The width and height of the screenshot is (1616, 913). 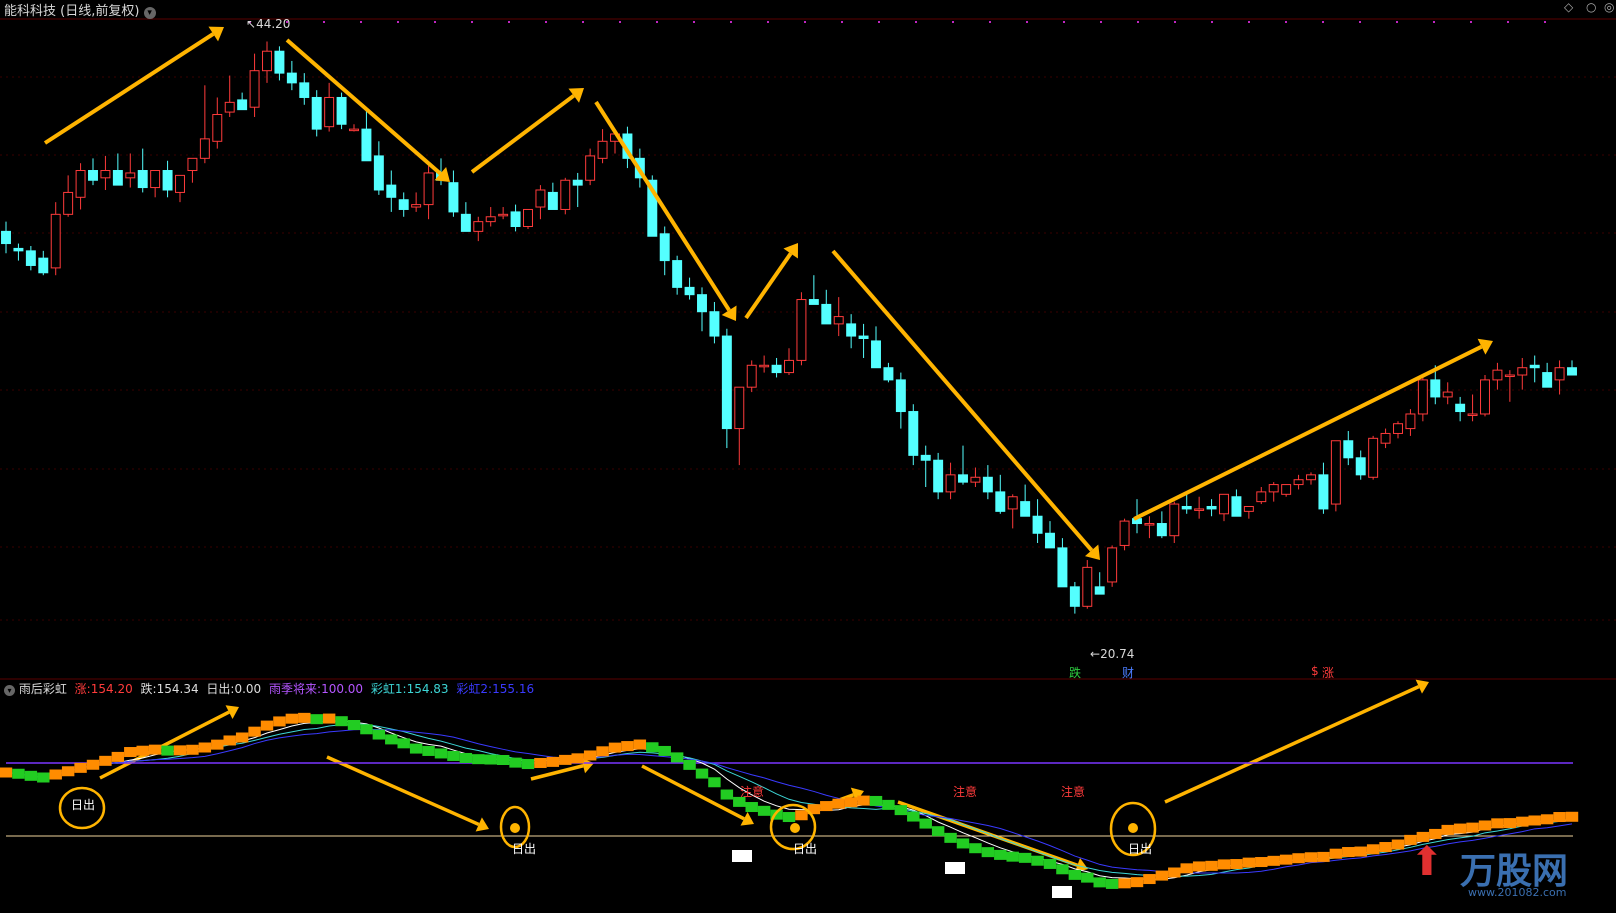 I want to click on stock-name: 能科科技, so click(x=30, y=11).